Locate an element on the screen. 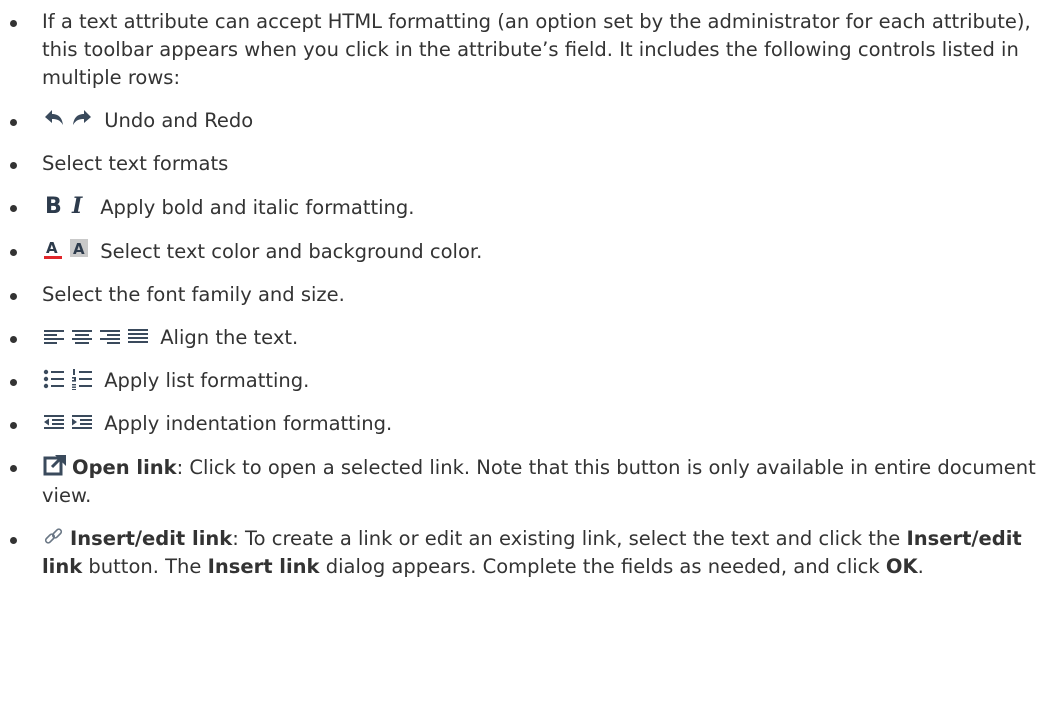  insert-link-bold-c: Insert link is located at coordinates (263, 566).